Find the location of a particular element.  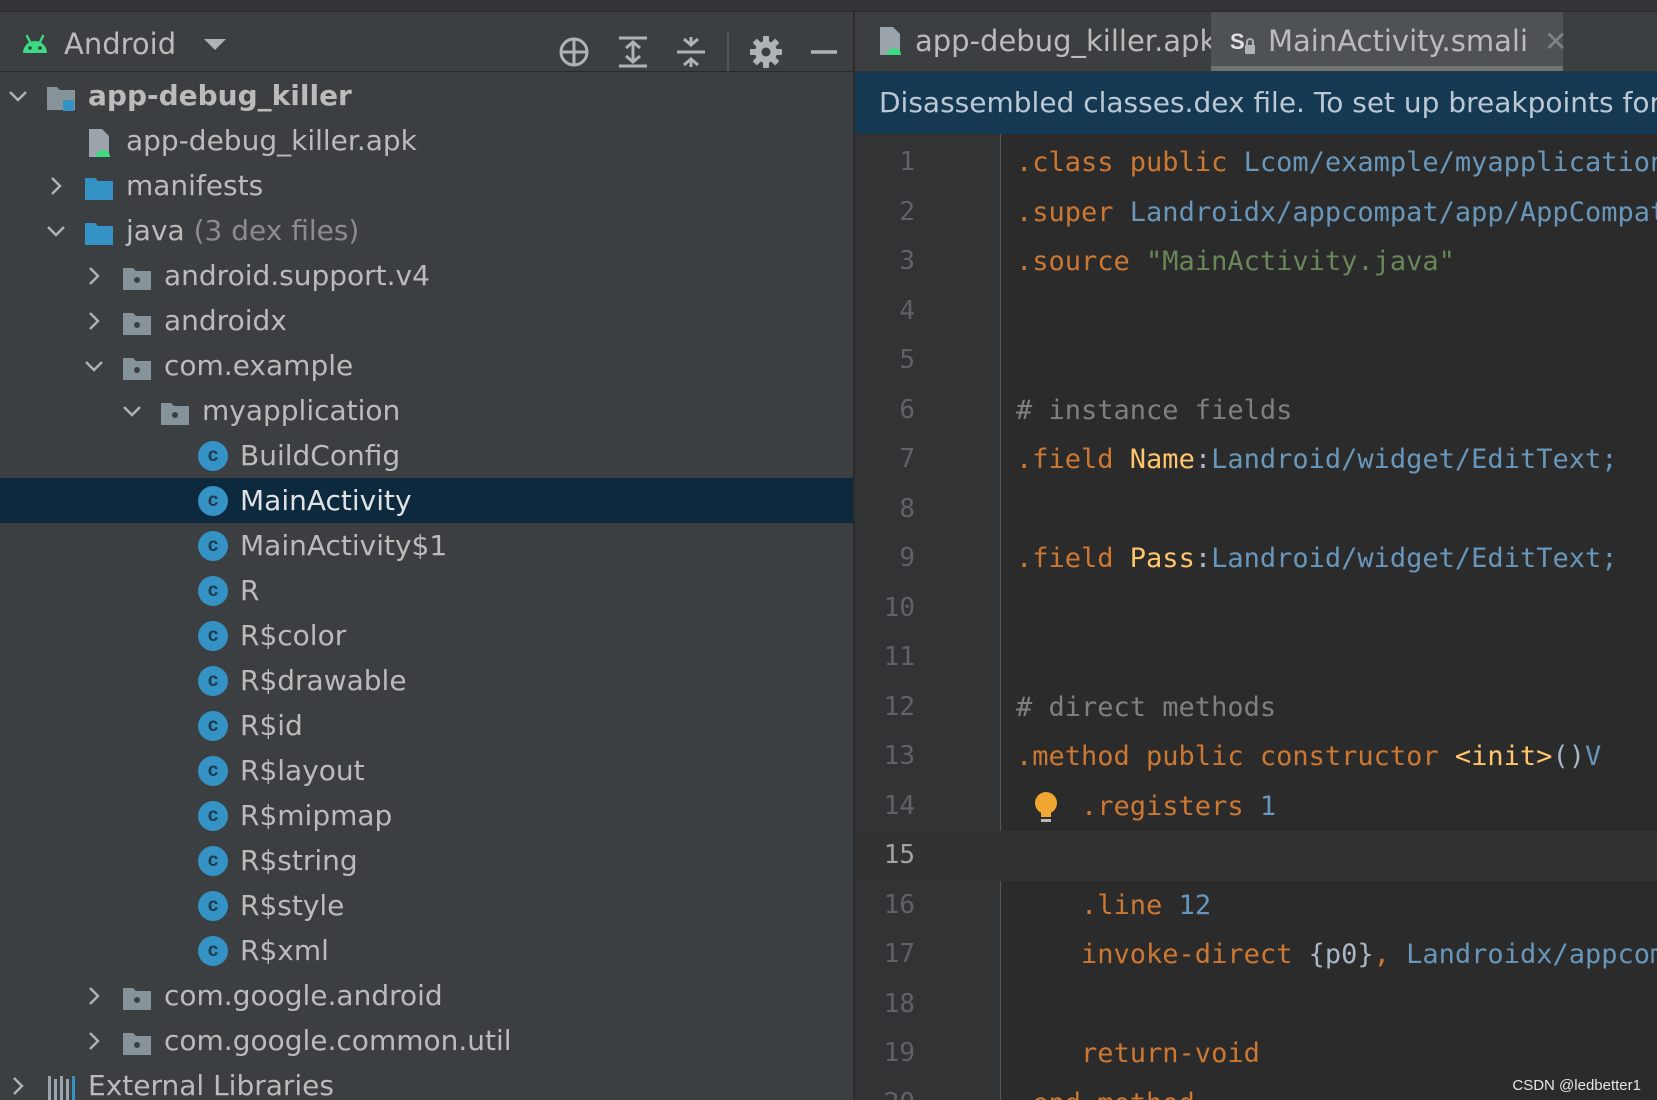

collapse-all-icon is located at coordinates (691, 52).